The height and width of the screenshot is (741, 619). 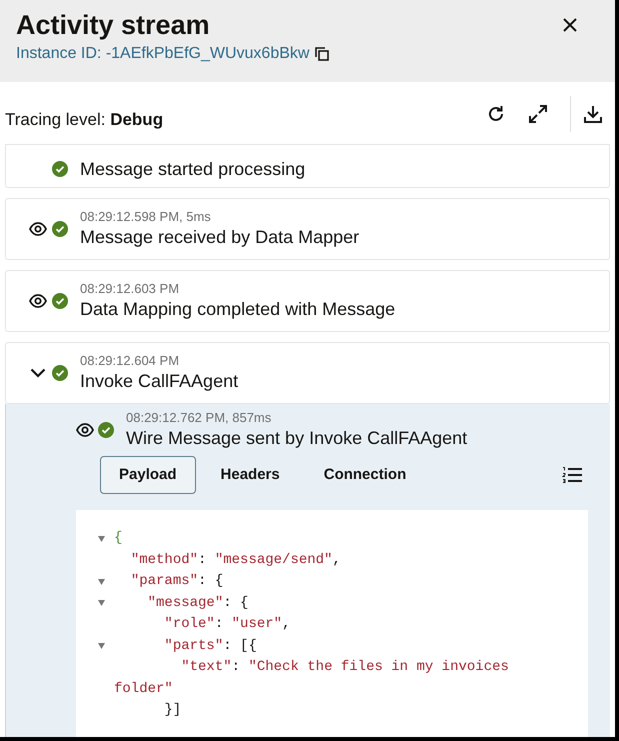 I want to click on code-line: }], so click(x=172, y=710).